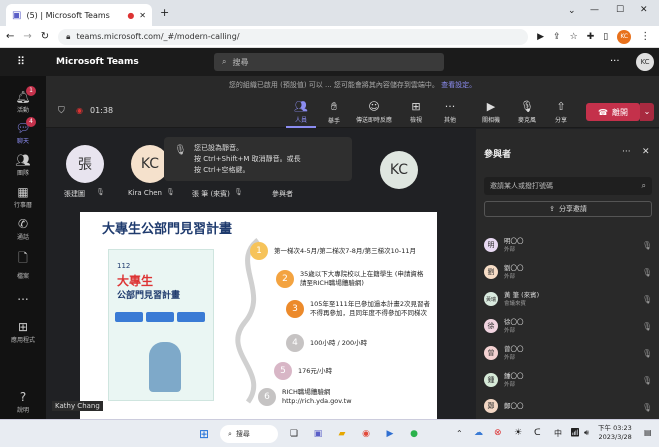  I want to click on camera-permission-icon: ▶, so click(540, 37).